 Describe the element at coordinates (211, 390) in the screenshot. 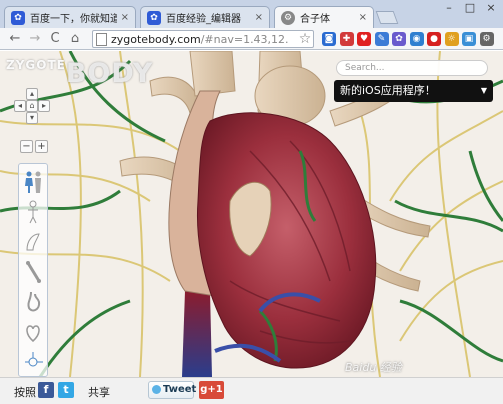

I see `google-plus-button: g+1` at that location.